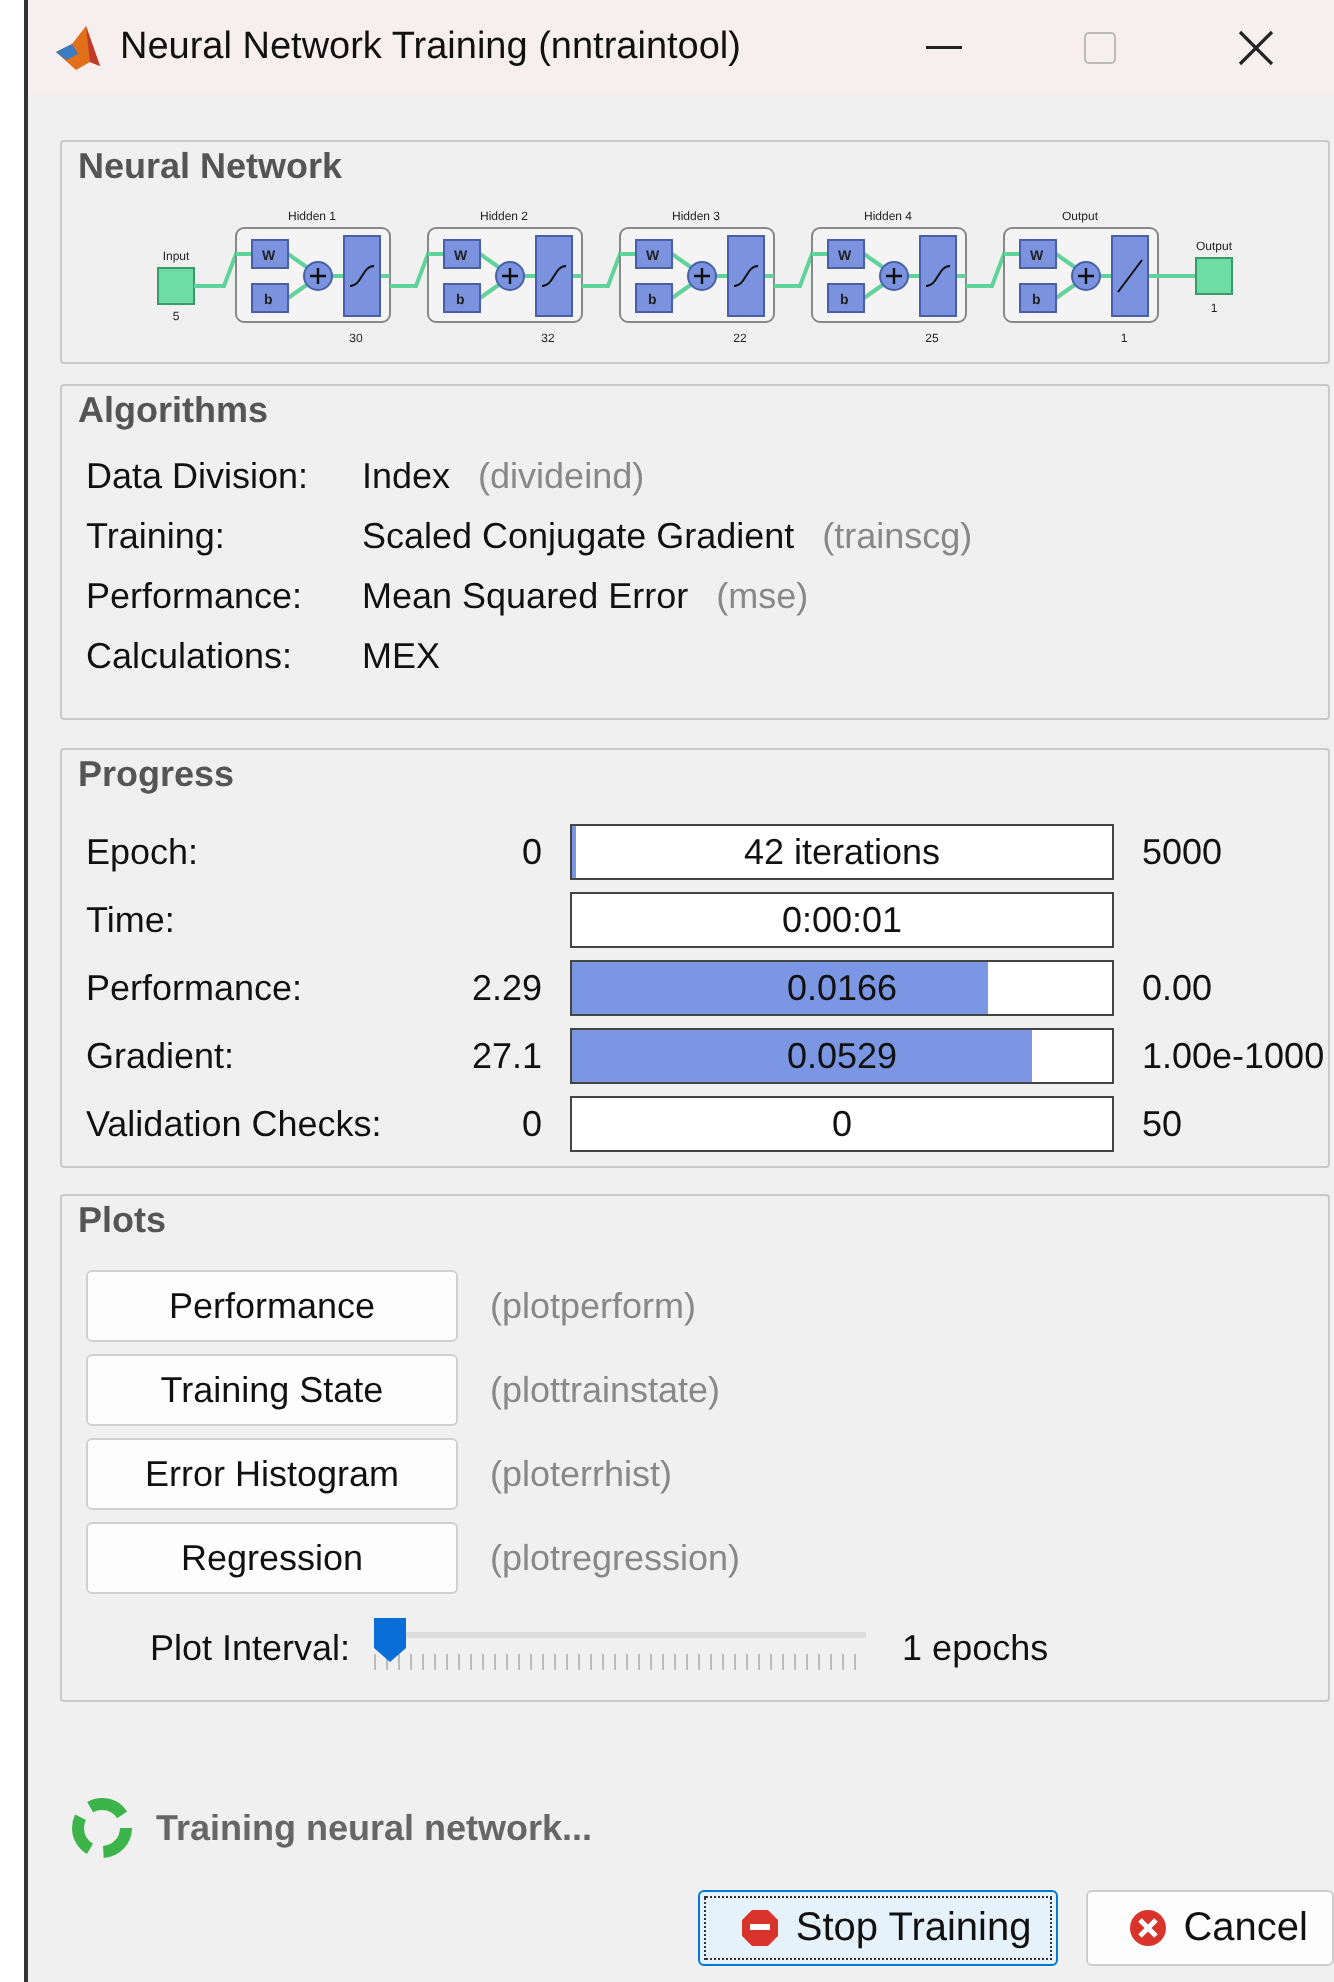 The width and height of the screenshot is (1334, 1982). What do you see at coordinates (581, 1474) in the screenshot?
I see `function-name: (ploterrhist)` at bounding box center [581, 1474].